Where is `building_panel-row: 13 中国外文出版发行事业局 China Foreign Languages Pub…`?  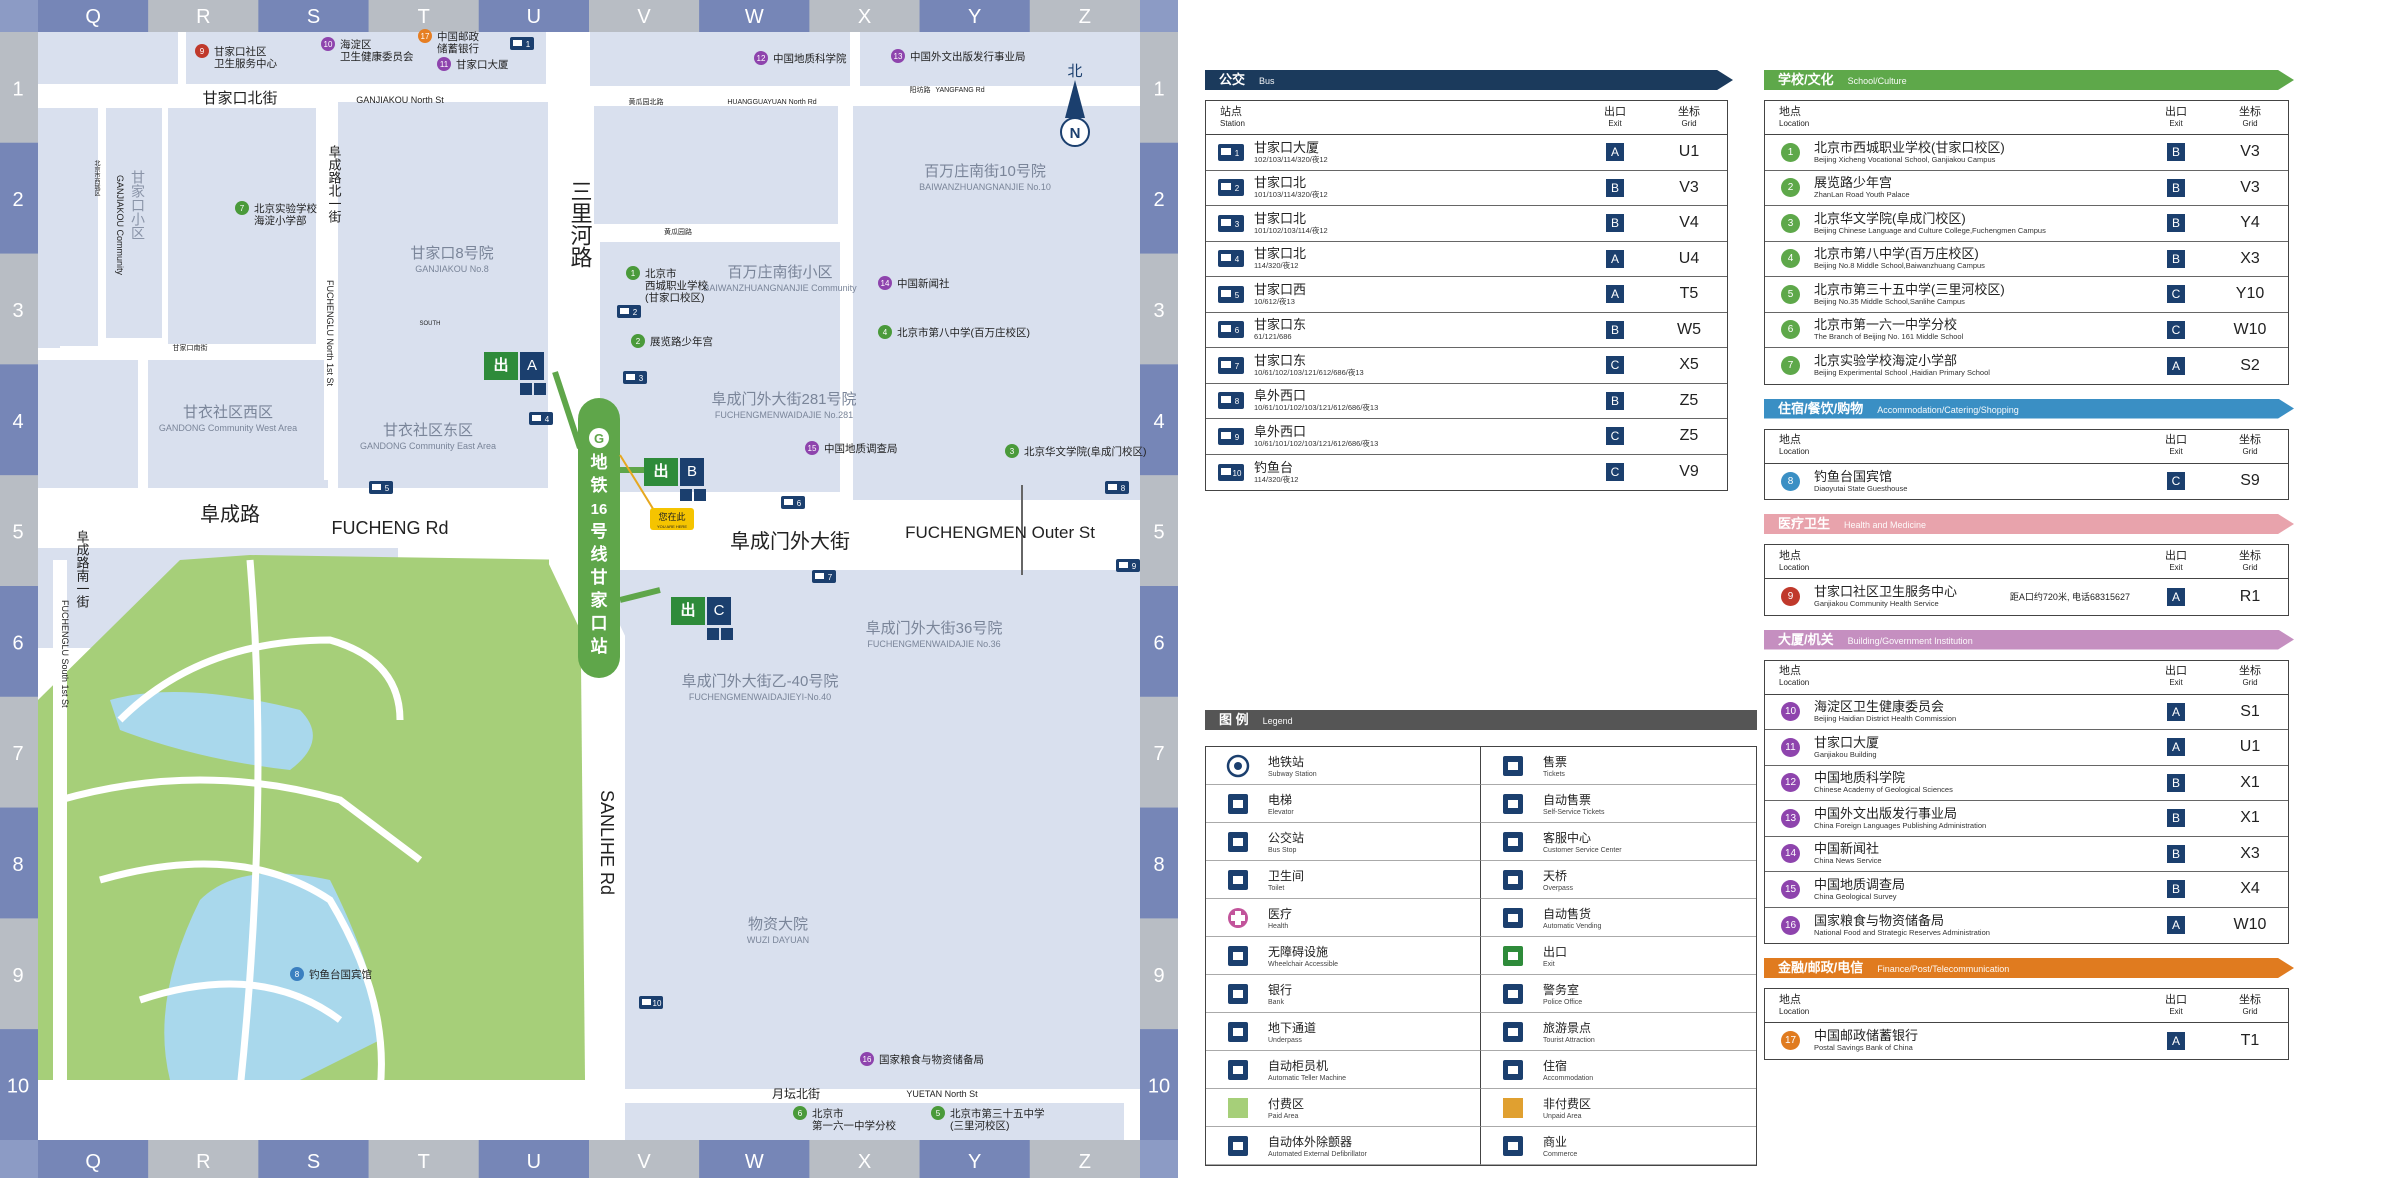 building_panel-row: 13 中国外文出版发行事业局 China Foreign Languages Pub… is located at coordinates (2026, 819).